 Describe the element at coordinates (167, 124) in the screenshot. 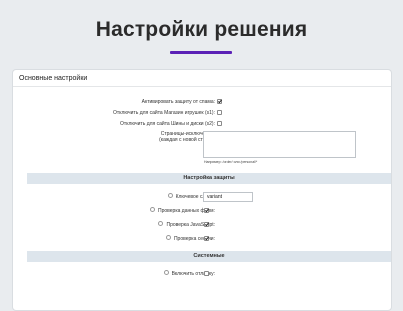

I see `disable-tires-label: Отключить для сайта Шины и диски (s2):` at that location.